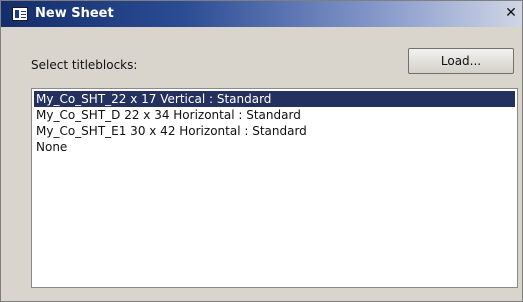 The height and width of the screenshot is (302, 523). Describe the element at coordinates (84, 65) in the screenshot. I see `select-titleblocks-label: Select titleblocks:` at that location.